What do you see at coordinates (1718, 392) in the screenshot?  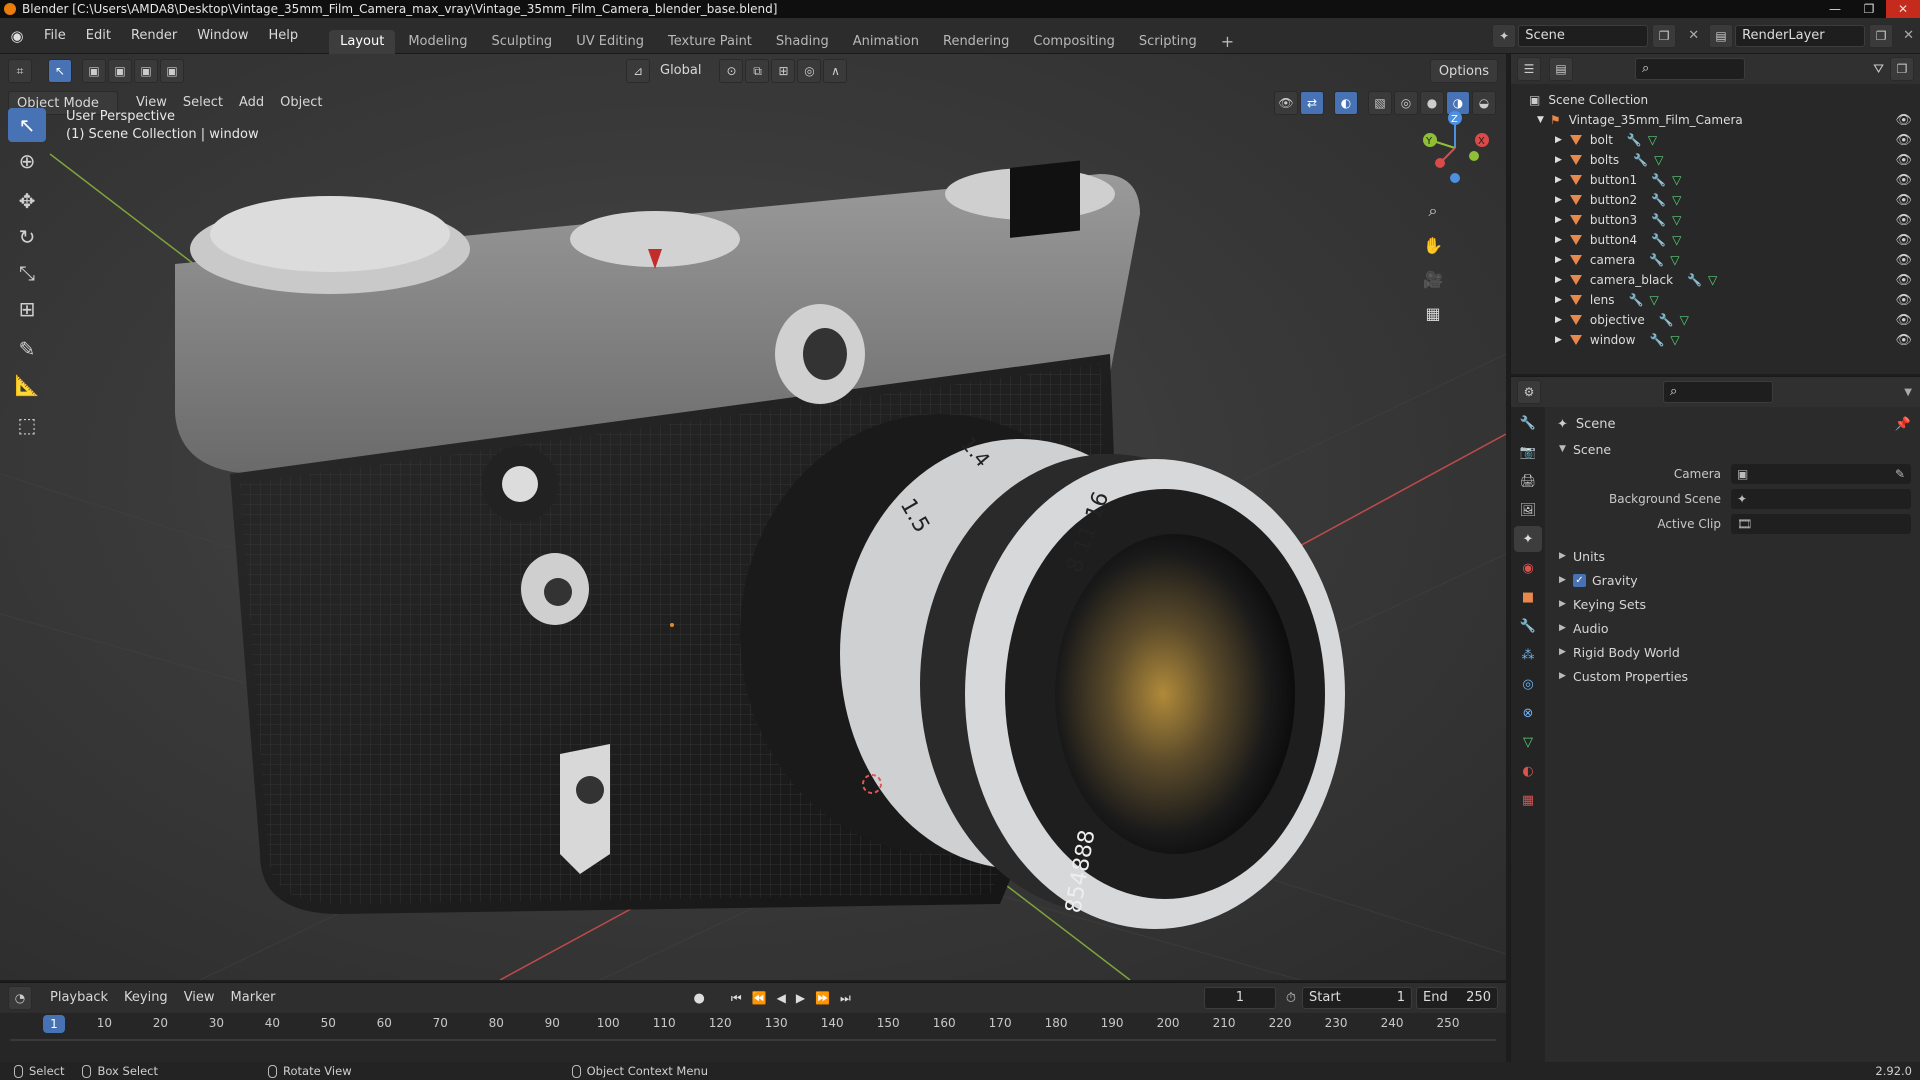 I see `properties-search-input: ⌕` at bounding box center [1718, 392].